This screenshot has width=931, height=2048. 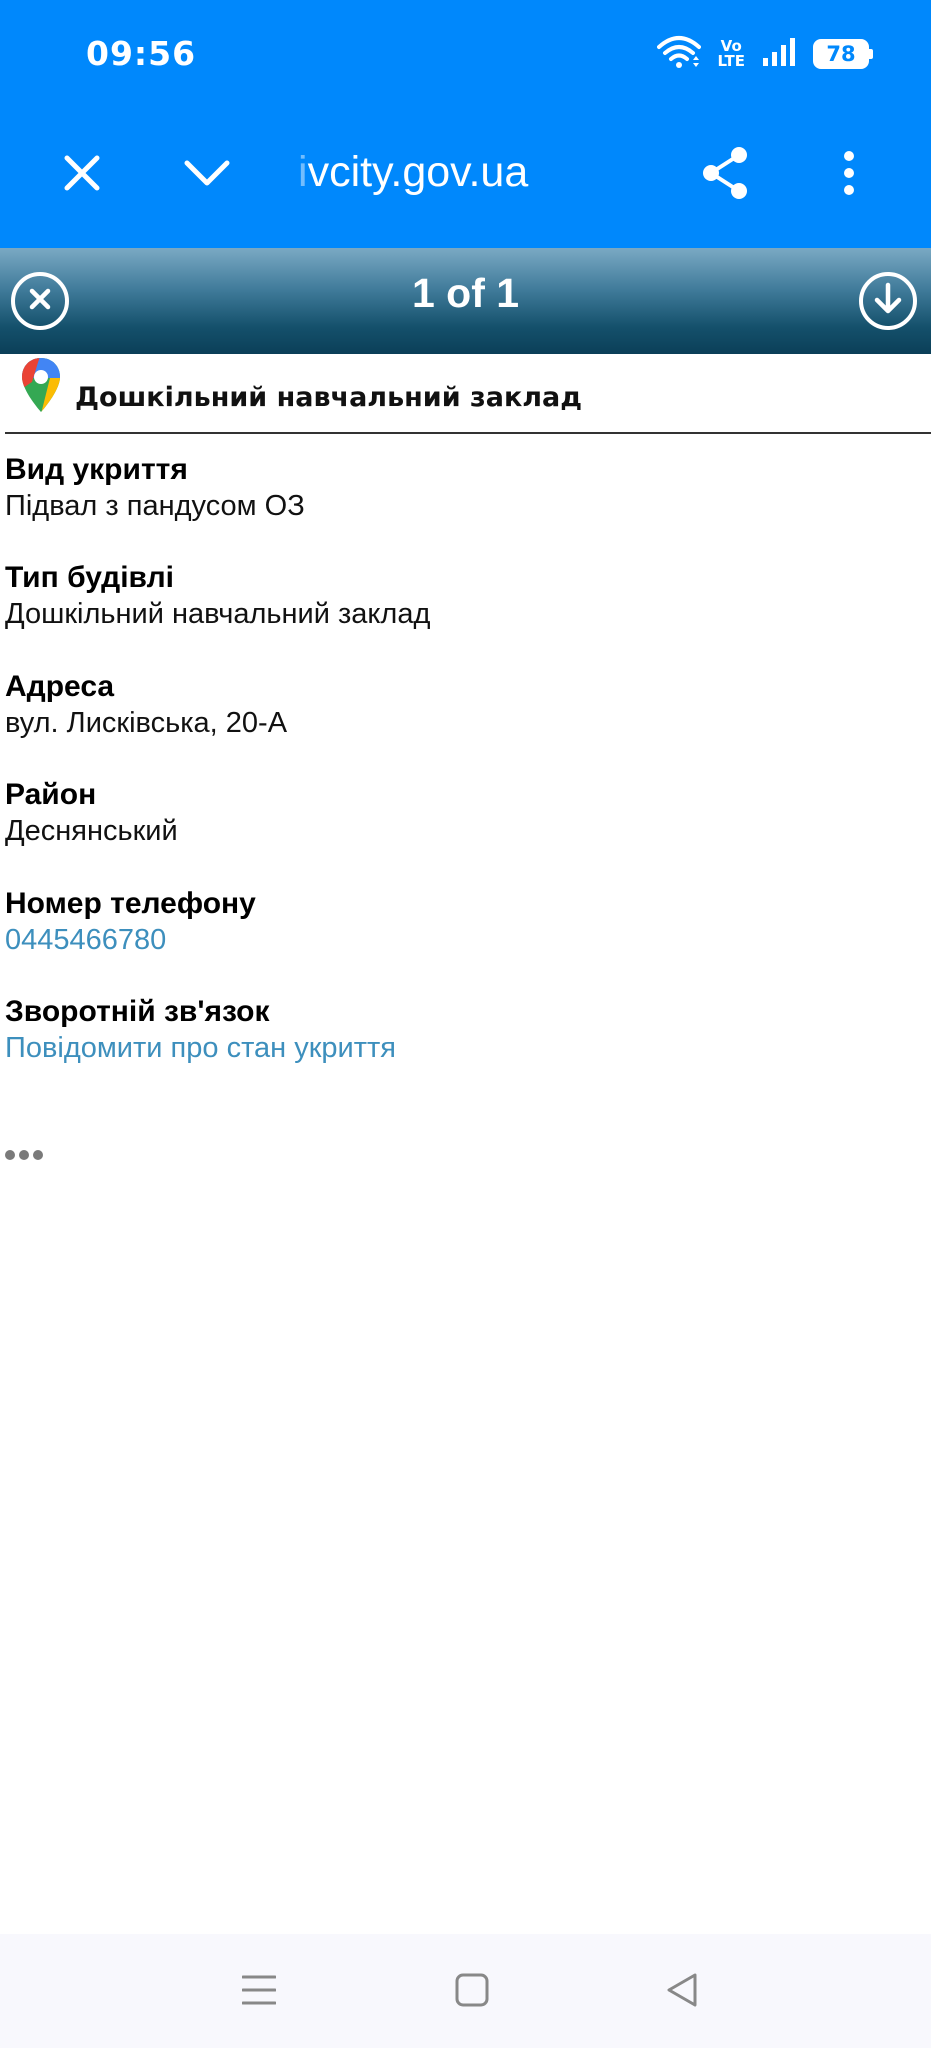 I want to click on chevron-down-icon, so click(x=207, y=175).